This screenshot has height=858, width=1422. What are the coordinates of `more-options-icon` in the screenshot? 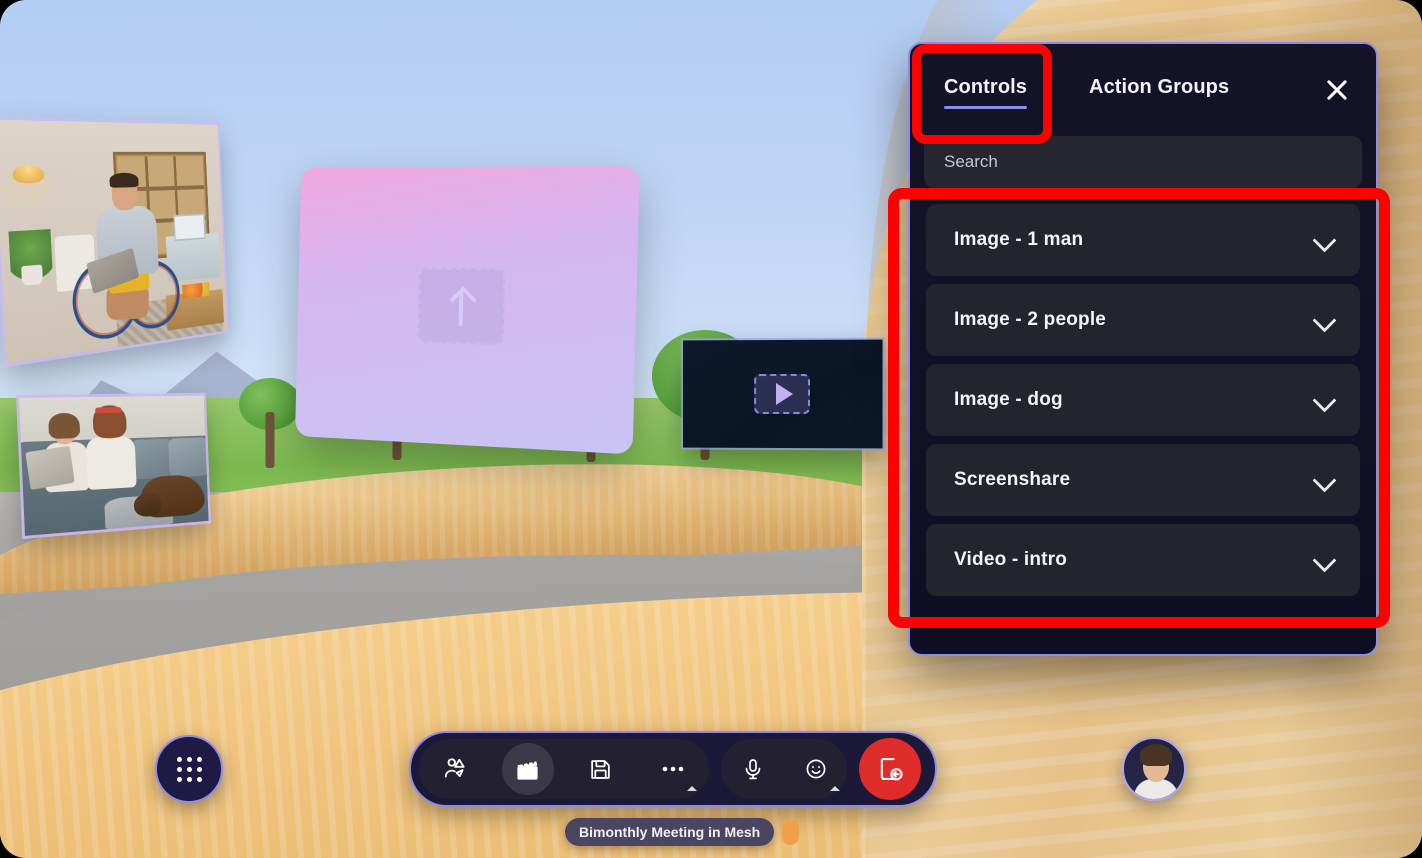 It's located at (673, 769).